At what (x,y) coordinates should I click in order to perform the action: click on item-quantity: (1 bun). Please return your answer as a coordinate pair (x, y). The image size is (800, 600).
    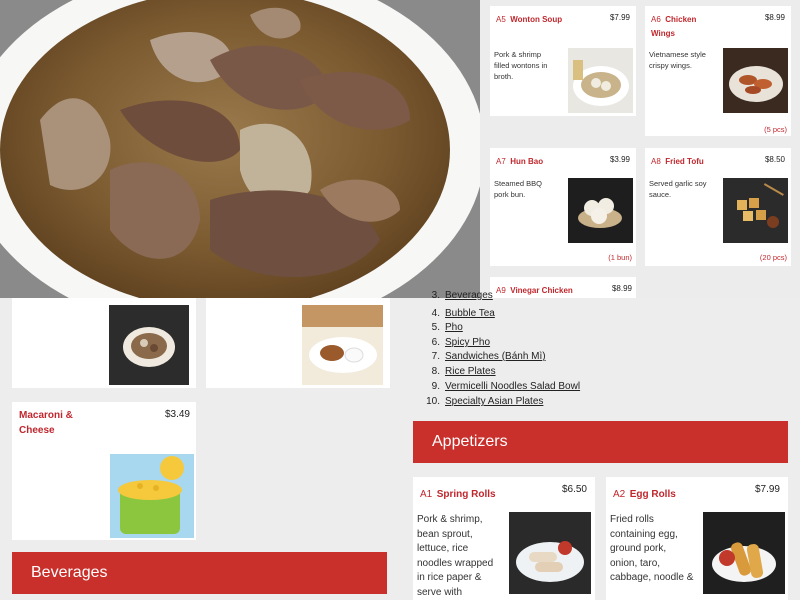
    Looking at the image, I should click on (620, 257).